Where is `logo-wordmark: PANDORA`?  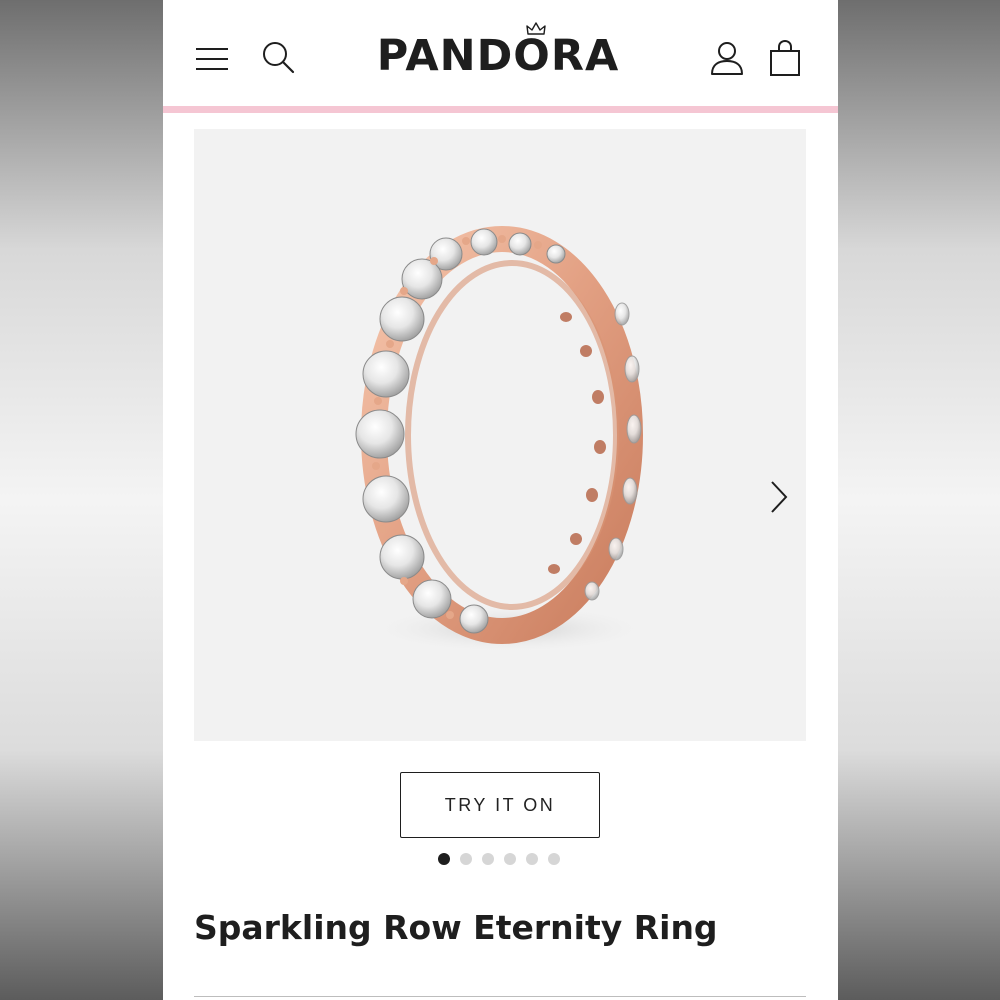
logo-wordmark: PANDORA is located at coordinates (498, 56).